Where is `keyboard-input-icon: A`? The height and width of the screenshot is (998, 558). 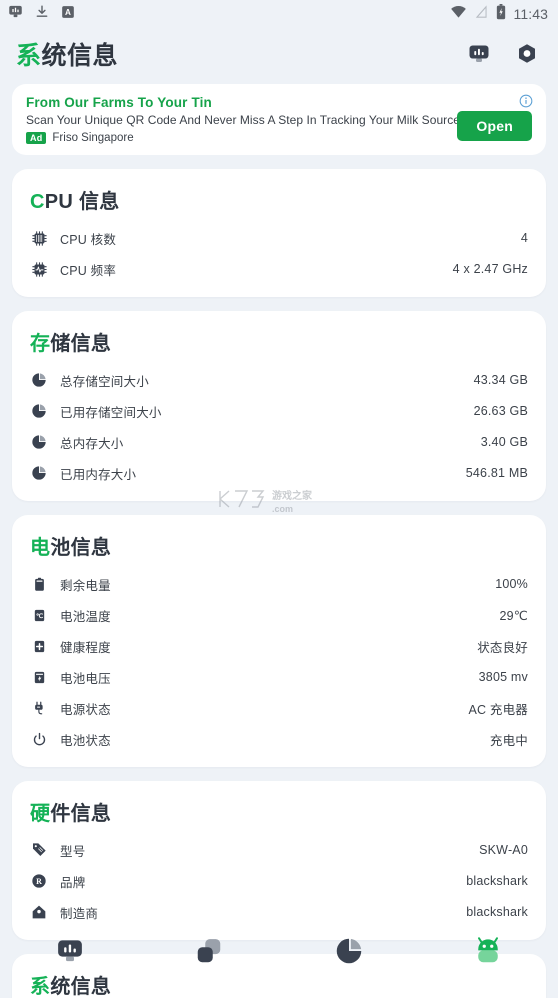 keyboard-input-icon: A is located at coordinates (68, 14).